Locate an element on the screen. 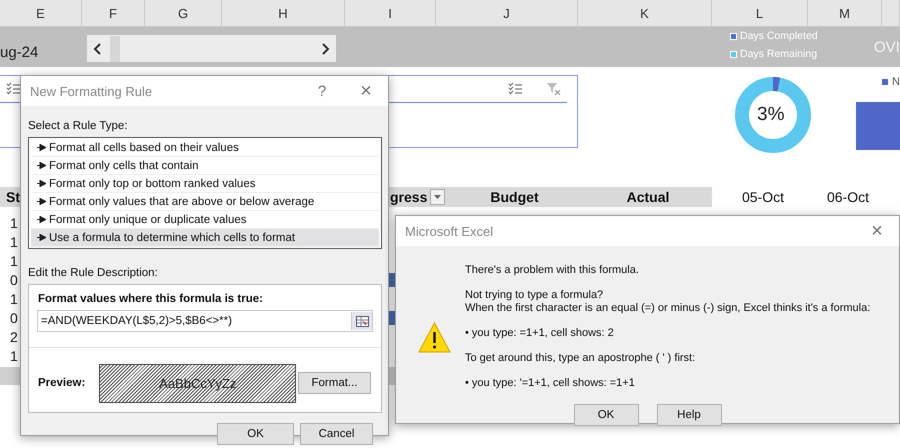 The width and height of the screenshot is (900, 448). section-label: Edit the Rule Description: is located at coordinates (93, 273).